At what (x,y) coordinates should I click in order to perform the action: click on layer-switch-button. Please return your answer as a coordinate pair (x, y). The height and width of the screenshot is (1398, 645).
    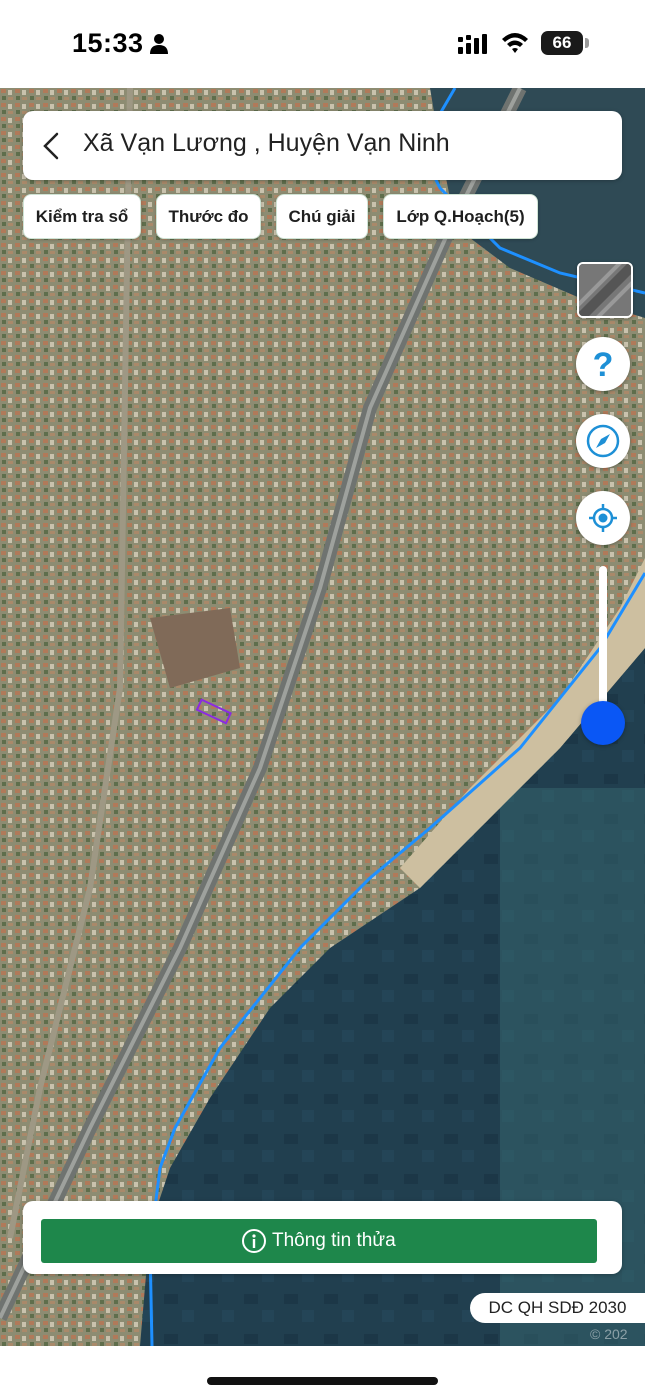
    Looking at the image, I should click on (605, 290).